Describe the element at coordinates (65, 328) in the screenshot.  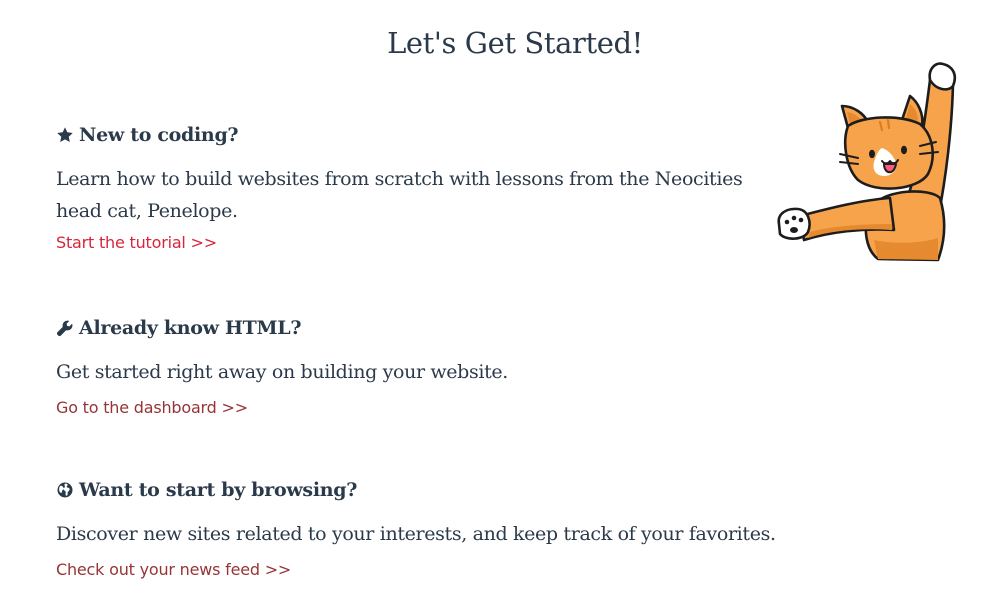
I see `wrench-icon` at that location.